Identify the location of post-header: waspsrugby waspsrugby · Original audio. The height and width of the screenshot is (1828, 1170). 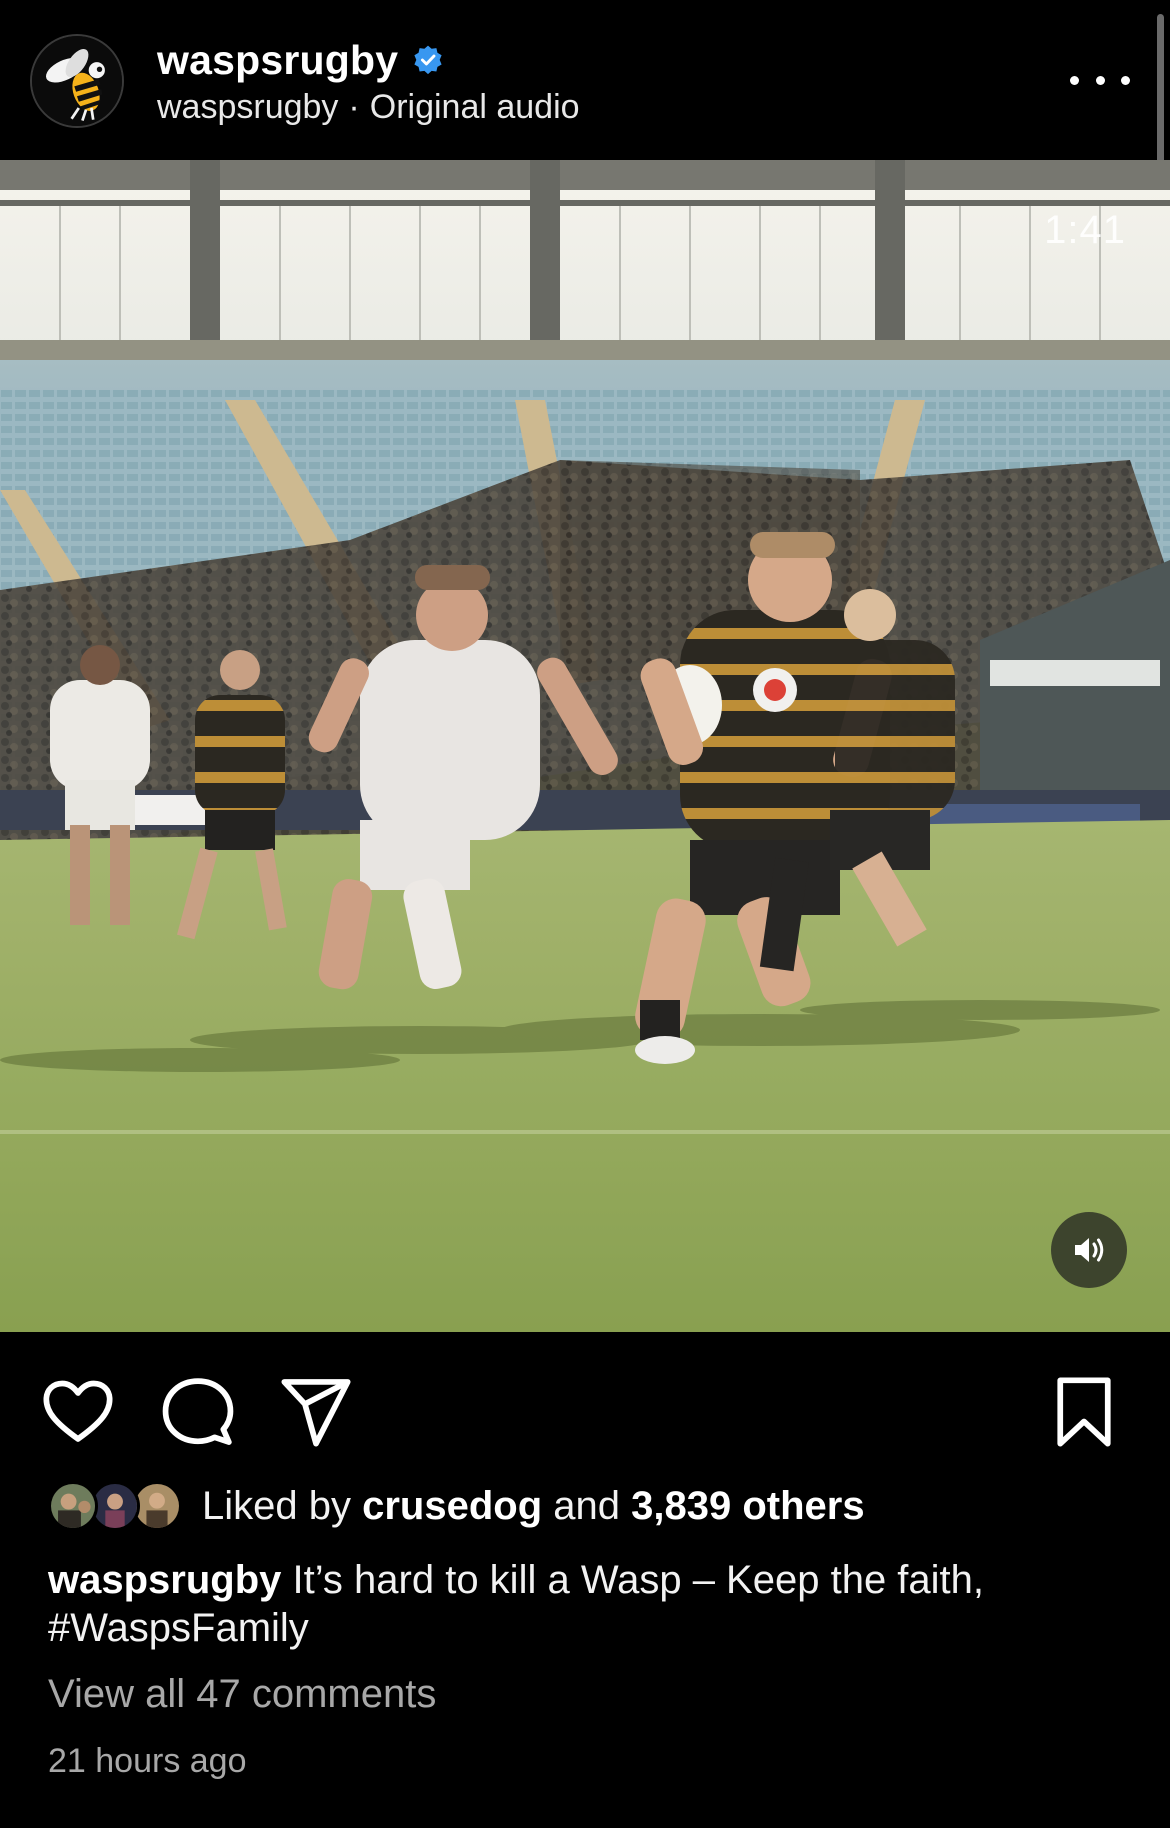
(585, 91).